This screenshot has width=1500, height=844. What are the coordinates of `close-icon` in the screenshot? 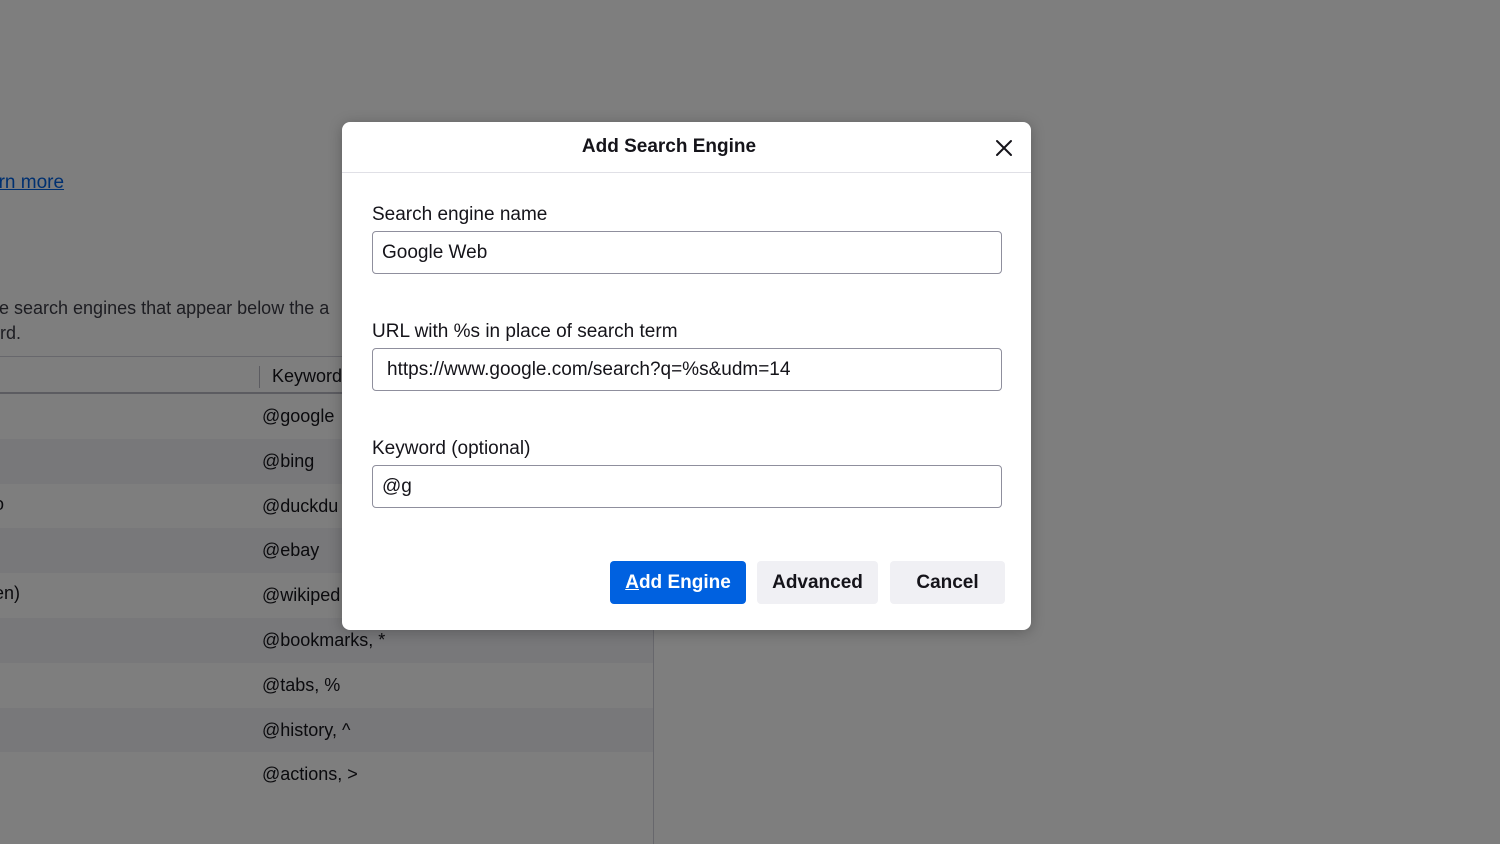 It's located at (1004, 148).